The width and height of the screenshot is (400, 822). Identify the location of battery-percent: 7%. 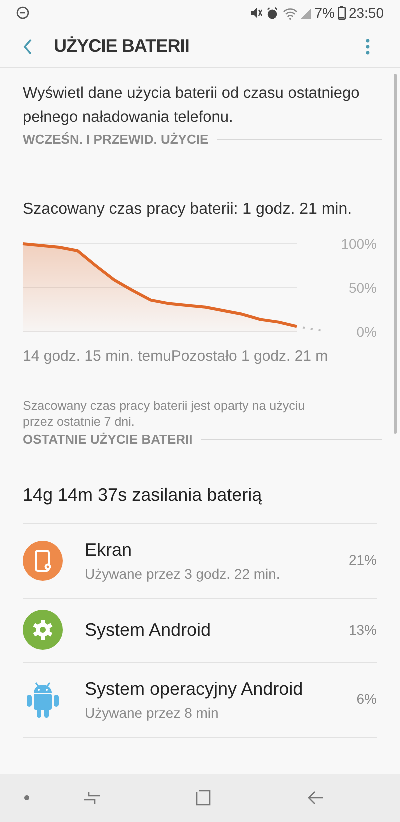
(324, 13).